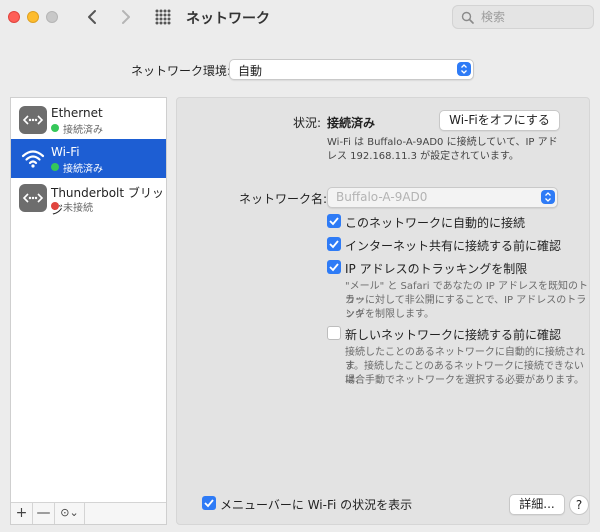 The image size is (600, 532). Describe the element at coordinates (14, 17) in the screenshot. I see `close-window-button` at that location.